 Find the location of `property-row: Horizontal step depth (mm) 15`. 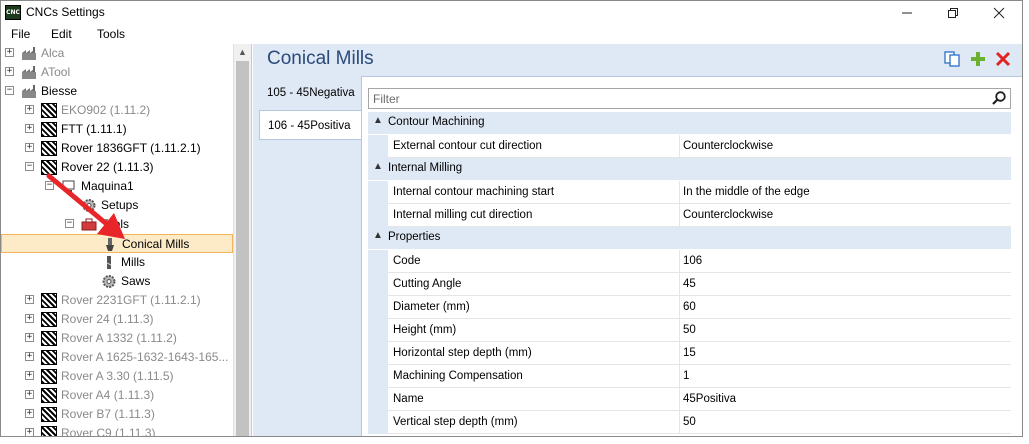

property-row: Horizontal step depth (mm) 15 is located at coordinates (689, 353).